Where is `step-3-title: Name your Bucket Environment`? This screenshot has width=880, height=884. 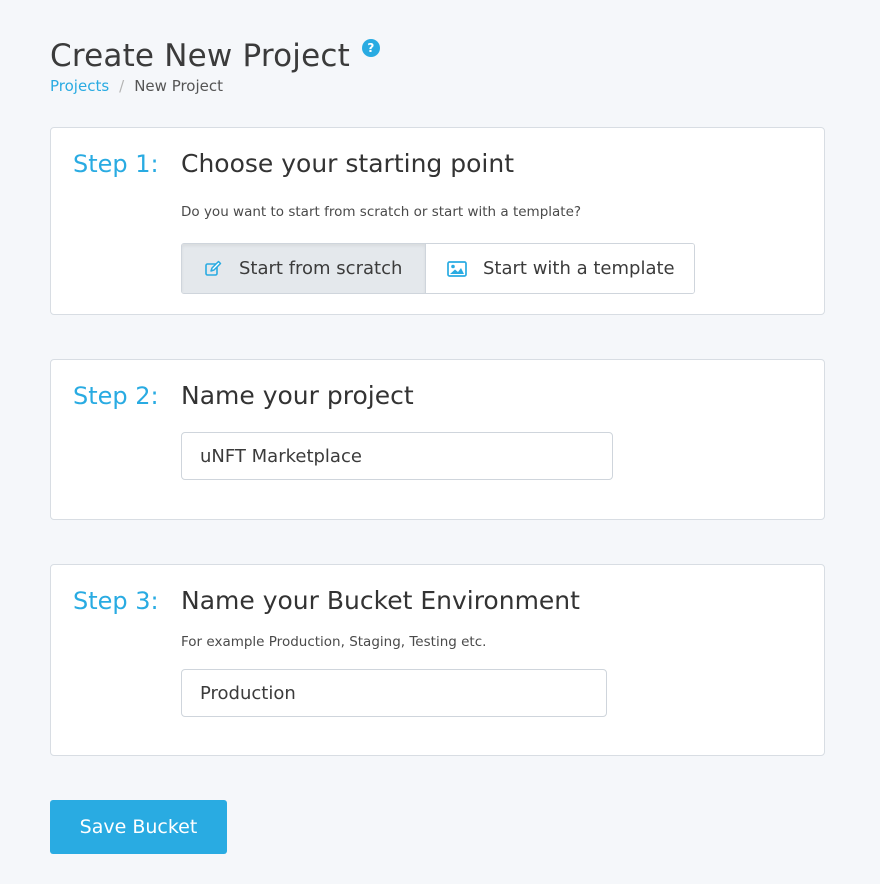
step-3-title: Name your Bucket Environment is located at coordinates (380, 600).